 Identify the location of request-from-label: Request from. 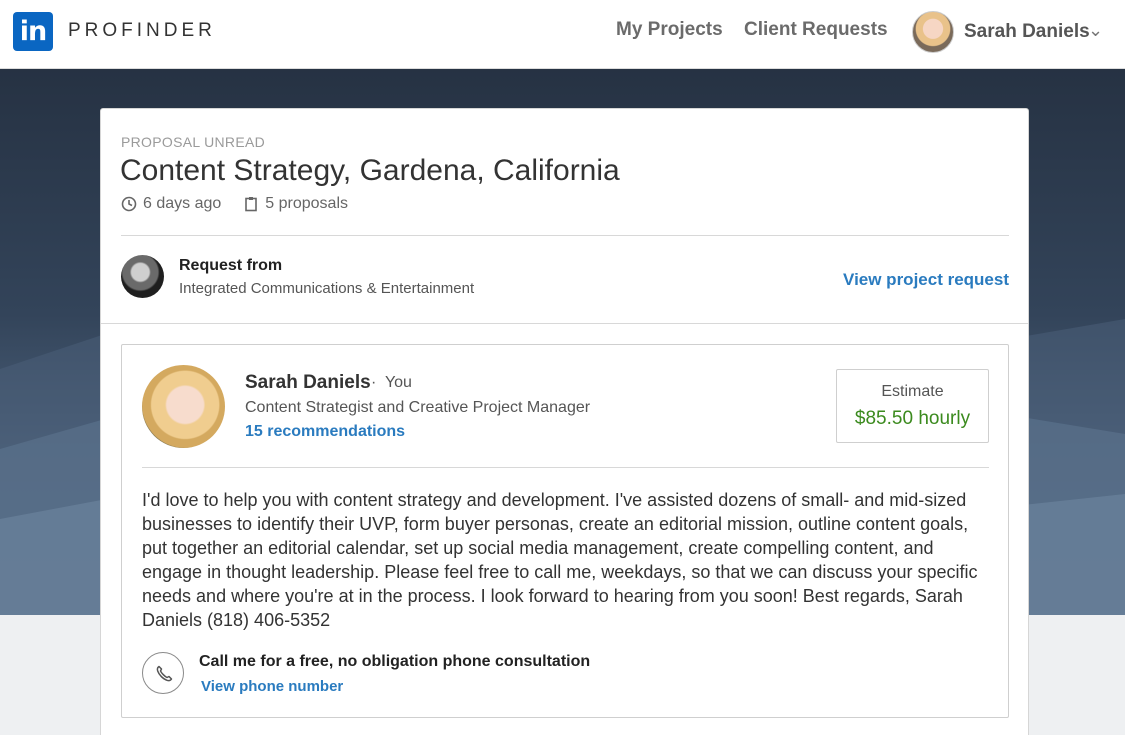
(231, 265).